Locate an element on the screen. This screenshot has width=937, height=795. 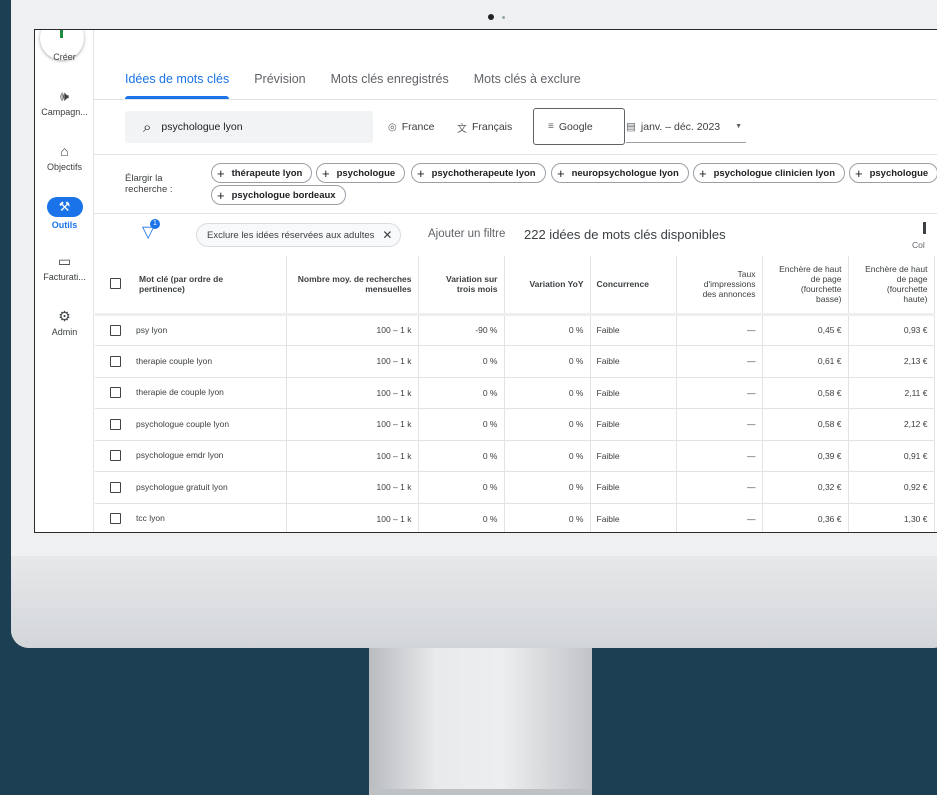
tools-icon: ⚒ is located at coordinates (64, 207).